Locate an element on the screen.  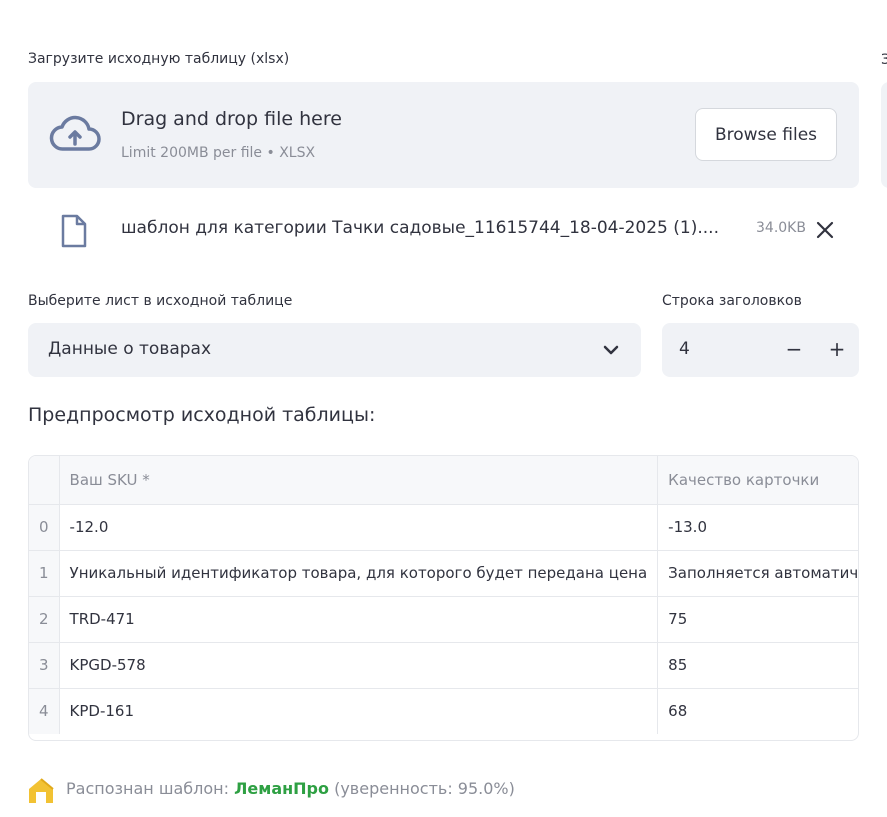
table-header-row: Ваш SKU * Качество карточки is located at coordinates (443, 480).